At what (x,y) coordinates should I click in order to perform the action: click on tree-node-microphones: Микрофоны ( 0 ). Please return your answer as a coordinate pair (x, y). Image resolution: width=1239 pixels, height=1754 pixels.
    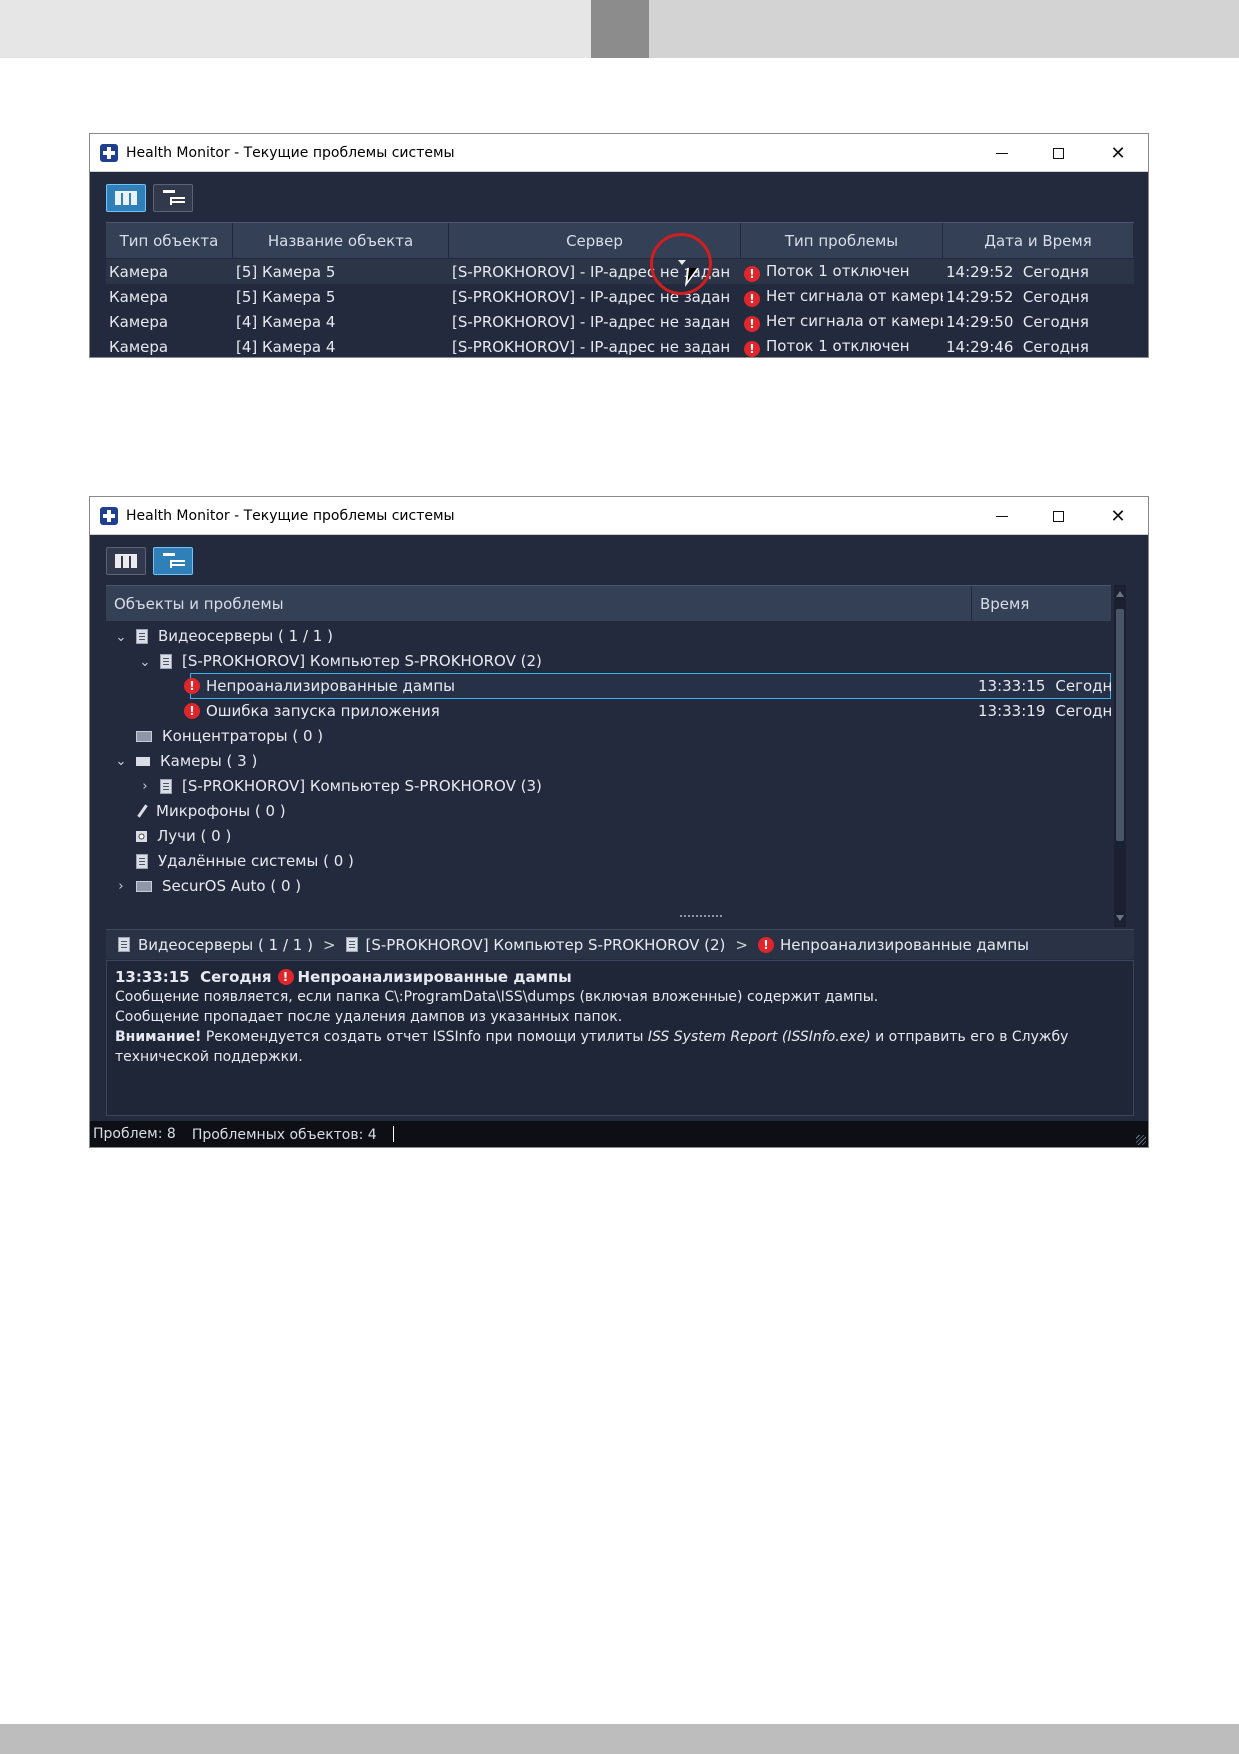
    Looking at the image, I should click on (211, 811).